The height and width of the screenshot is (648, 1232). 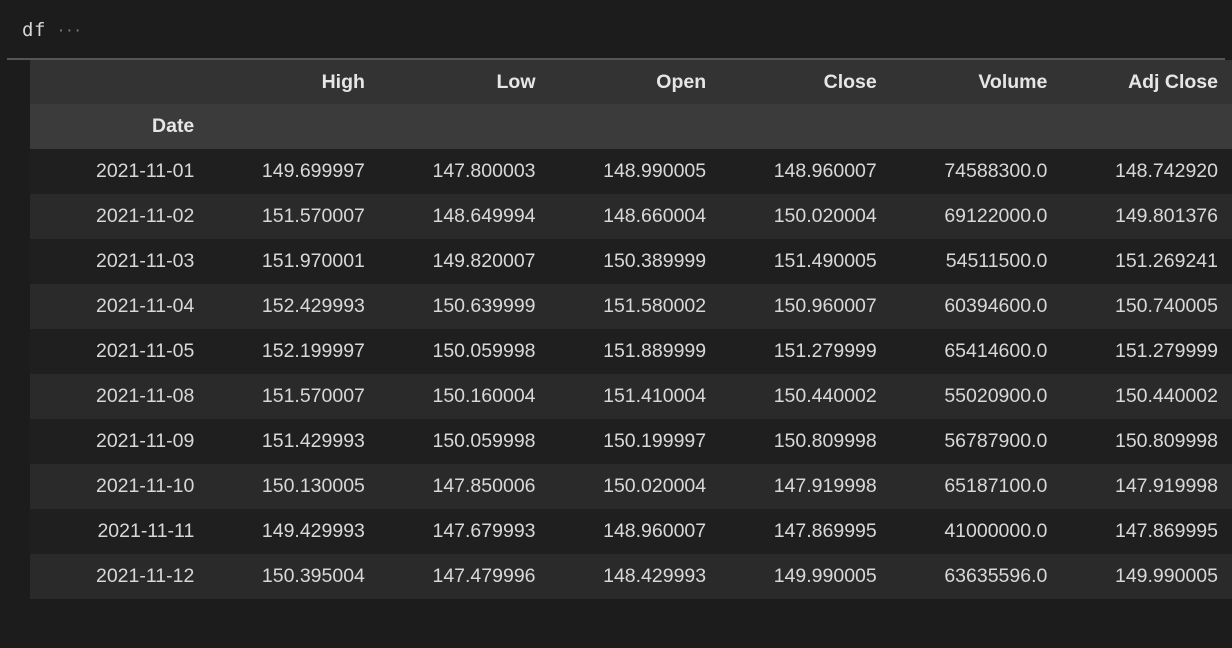 I want to click on row-index-cell: 2021-11-05, so click(x=119, y=351).